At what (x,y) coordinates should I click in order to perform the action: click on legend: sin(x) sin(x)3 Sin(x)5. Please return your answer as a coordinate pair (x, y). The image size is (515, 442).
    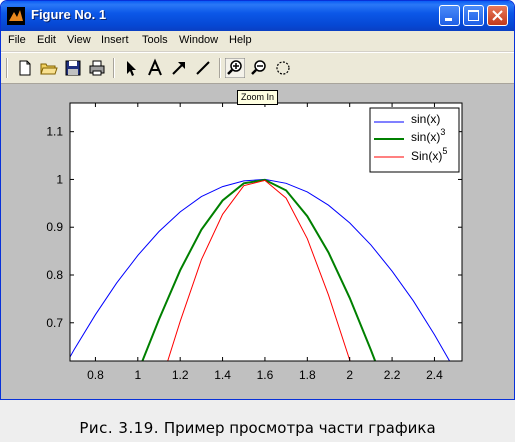
    Looking at the image, I should click on (414, 140).